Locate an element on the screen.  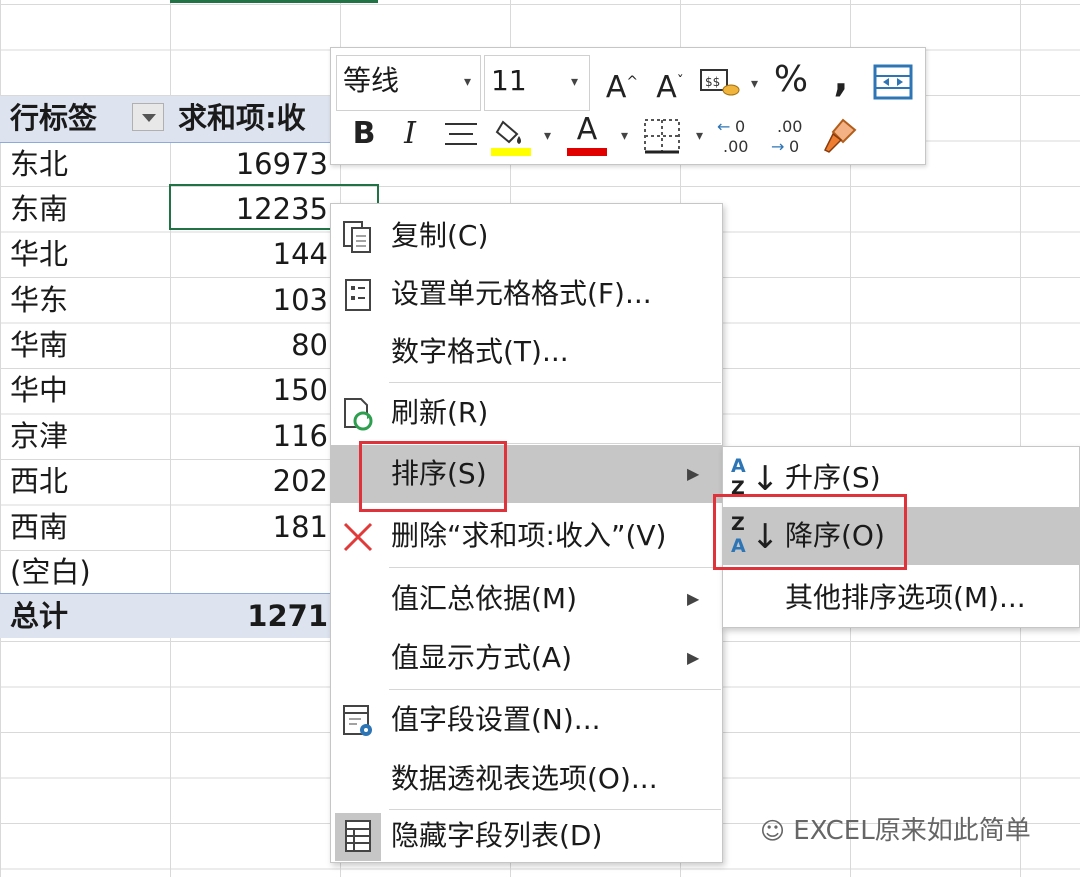
menu-item-show-values-as: 值显示方式(A) ▶ is located at coordinates (526, 658).